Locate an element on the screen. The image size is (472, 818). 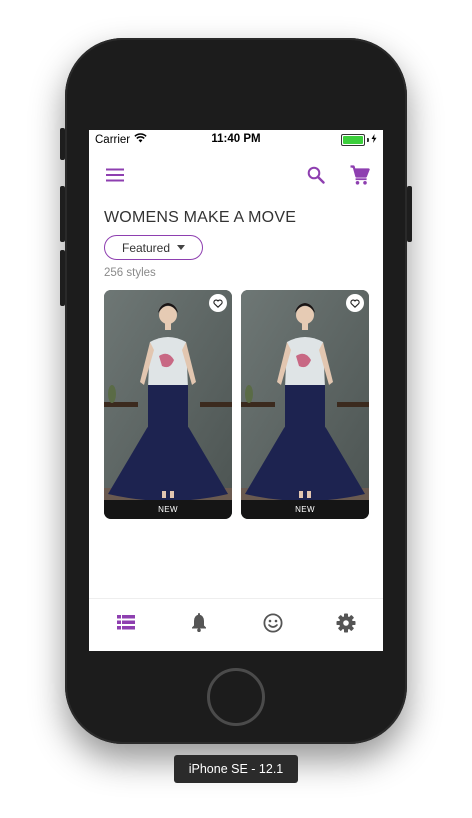
app-bar is located at coordinates (236, 175).